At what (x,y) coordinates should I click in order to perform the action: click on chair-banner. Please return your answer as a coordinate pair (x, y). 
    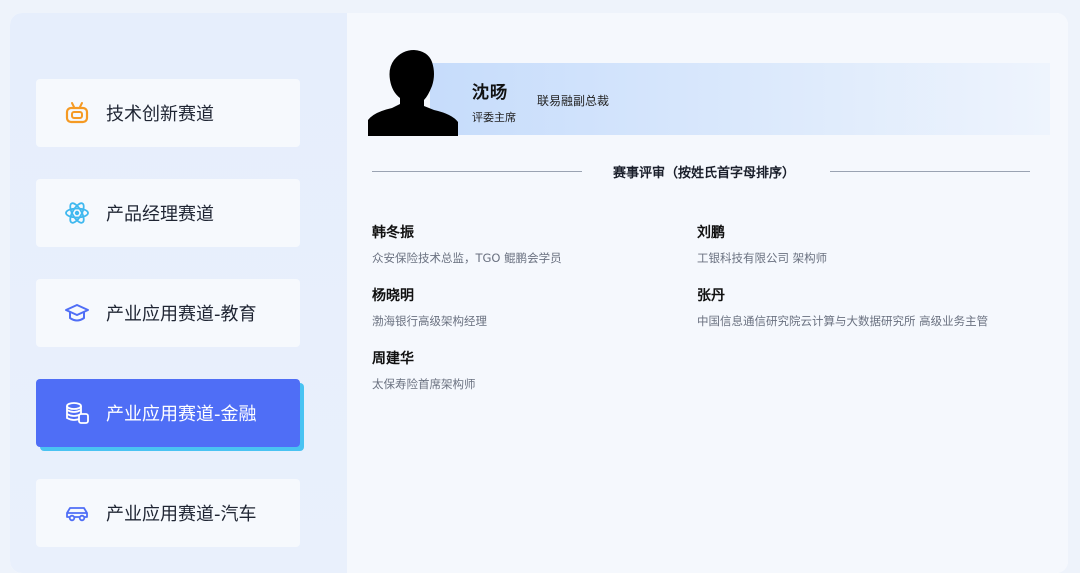
    Looking at the image, I should click on (740, 99).